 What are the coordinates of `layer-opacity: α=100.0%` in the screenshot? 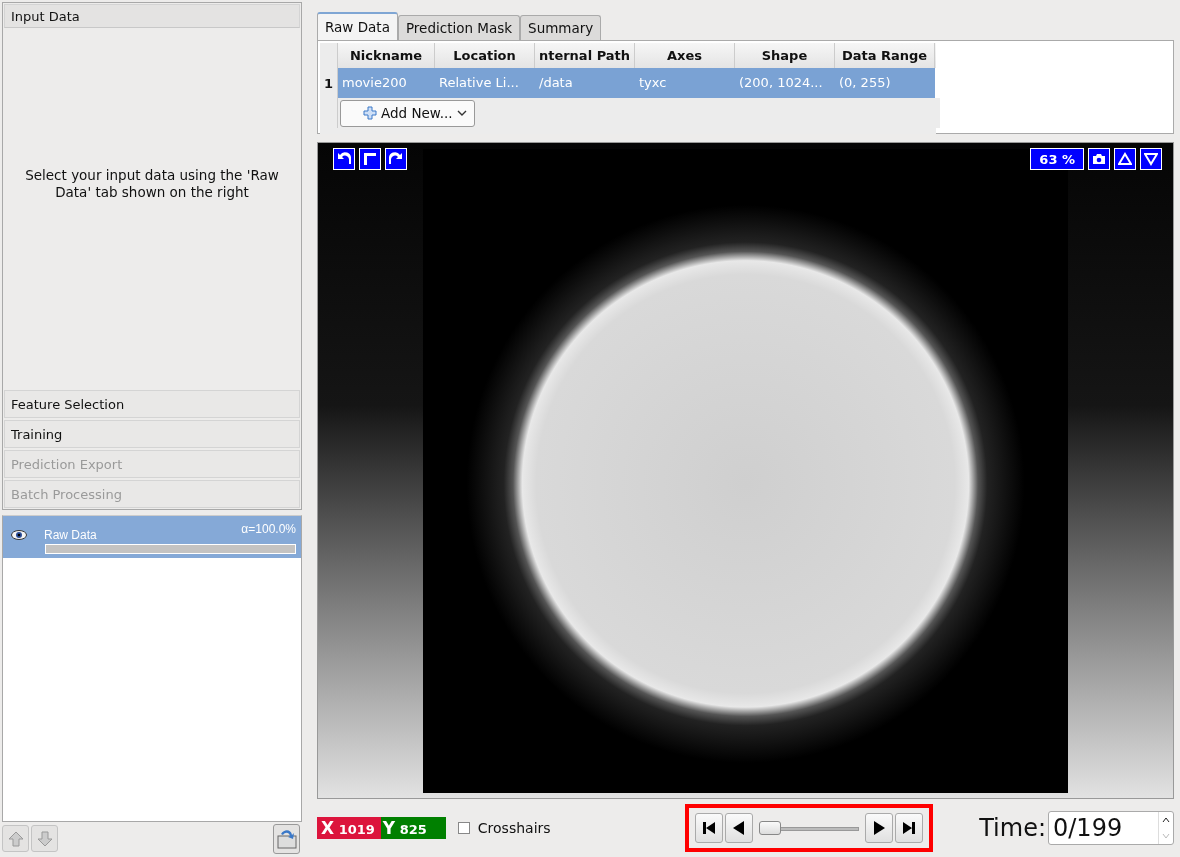 It's located at (268, 529).